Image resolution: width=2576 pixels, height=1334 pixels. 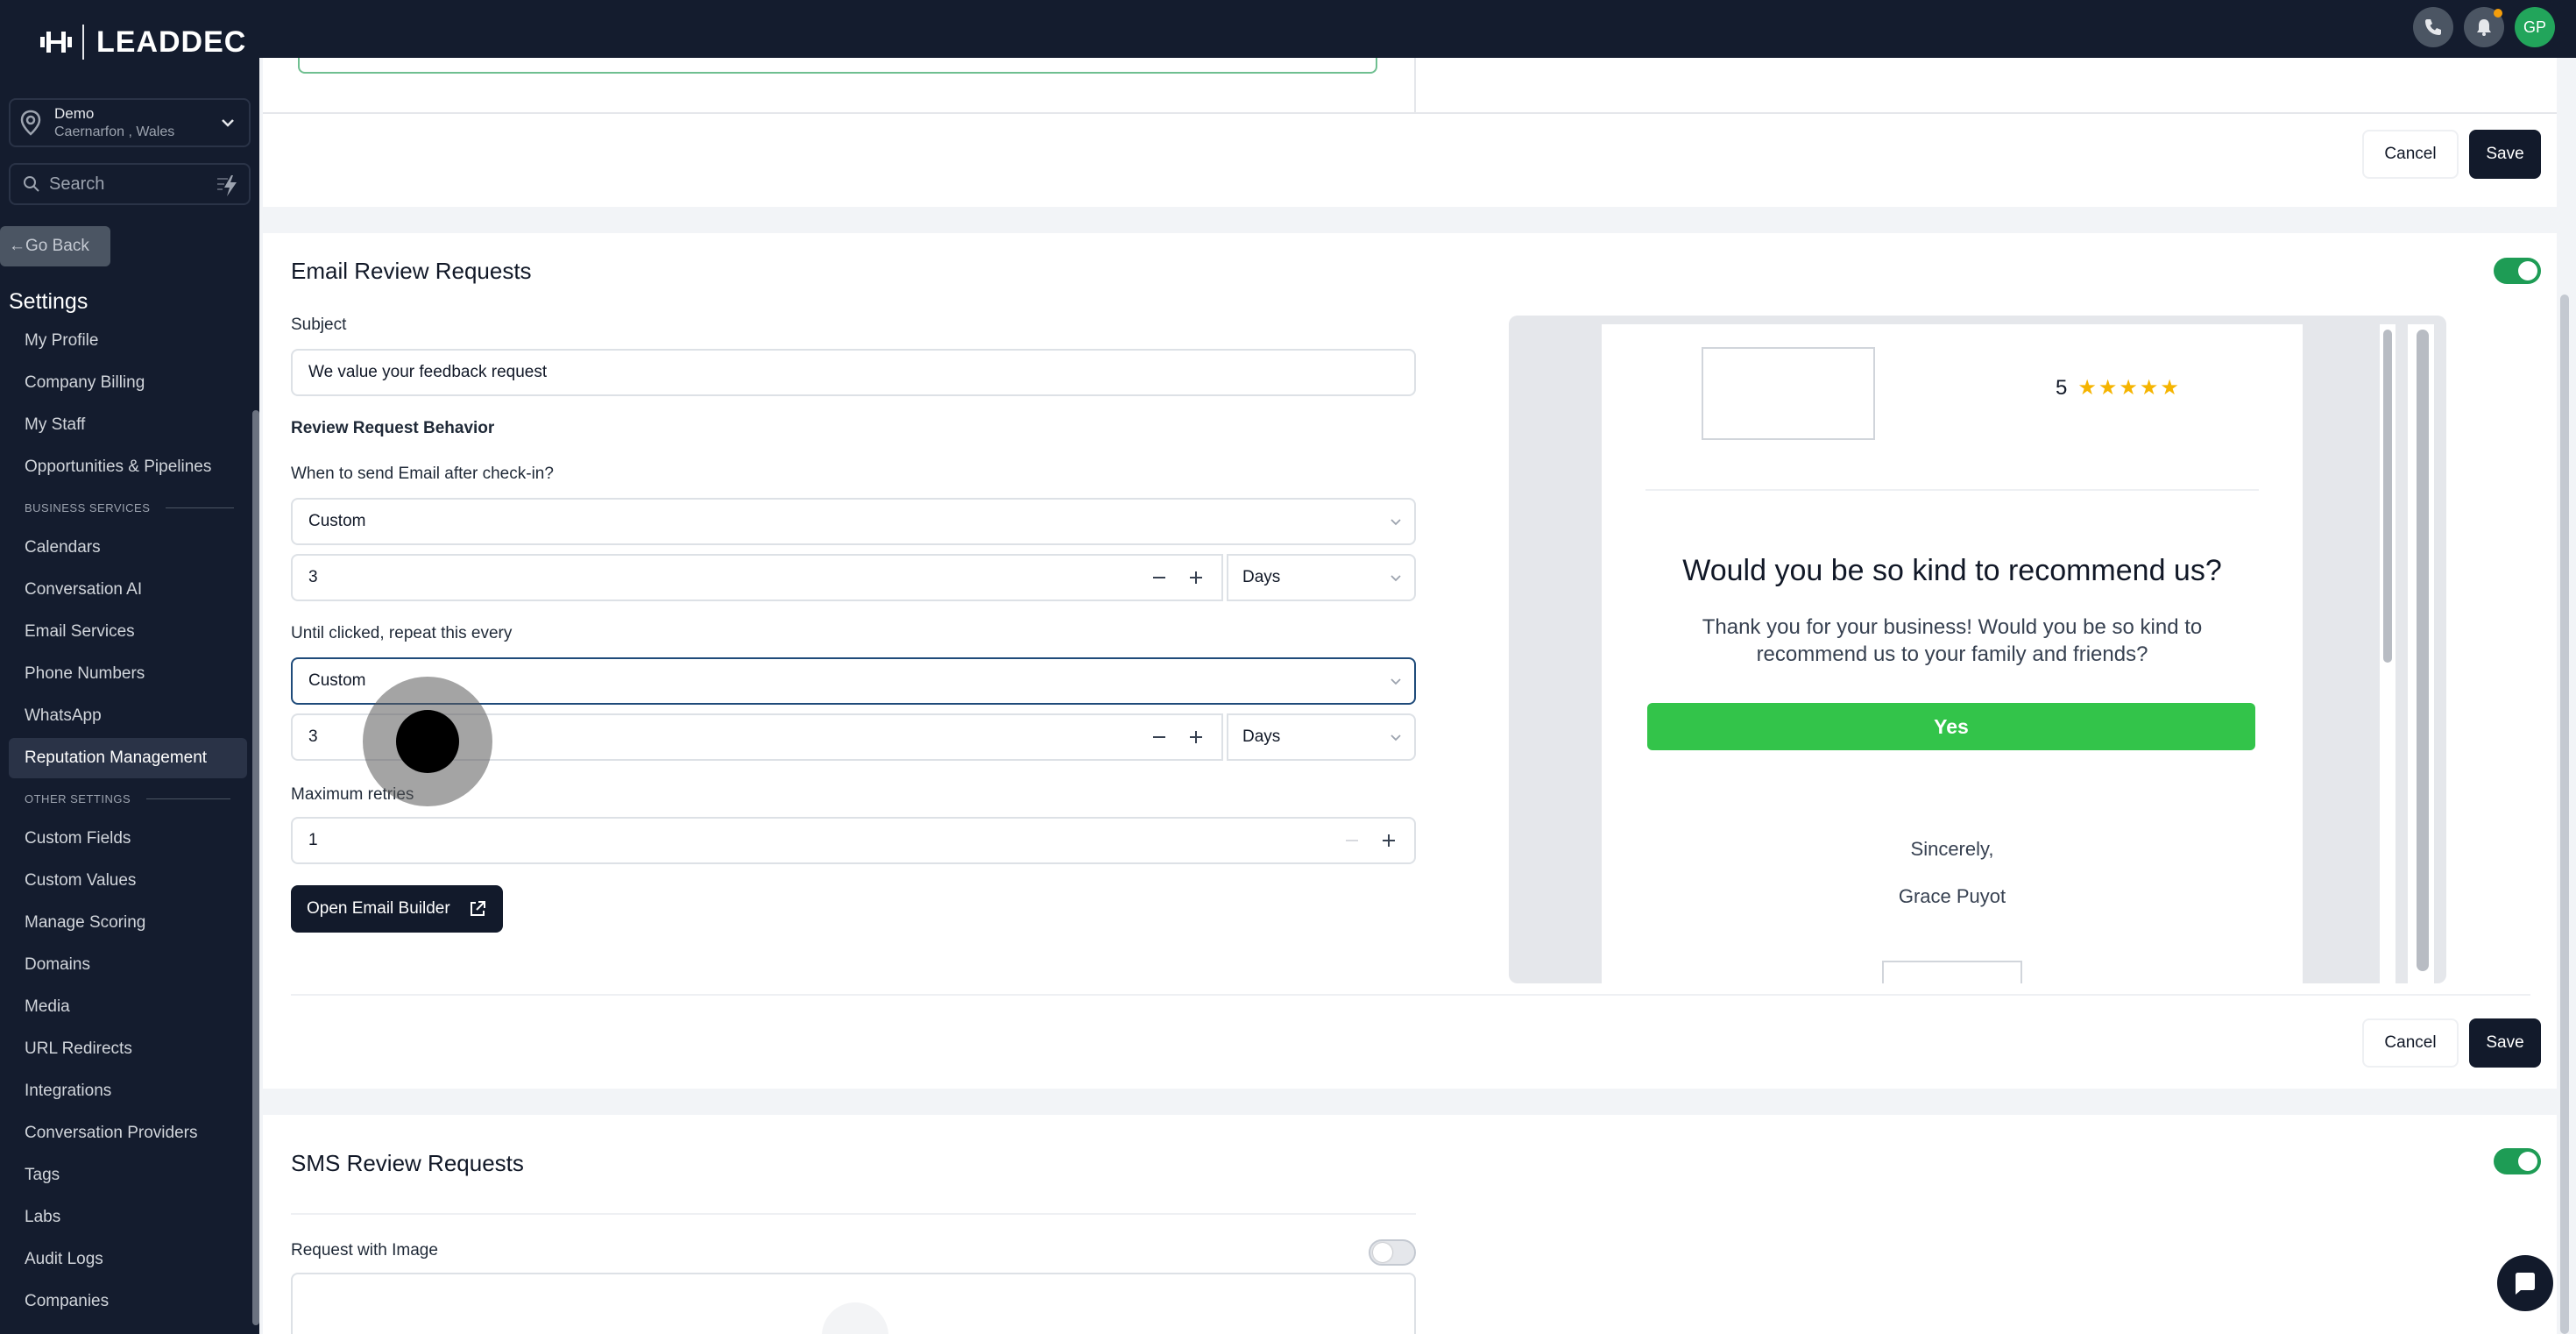 What do you see at coordinates (2421, 653) in the screenshot?
I see `preview-outer-scrollbar` at bounding box center [2421, 653].